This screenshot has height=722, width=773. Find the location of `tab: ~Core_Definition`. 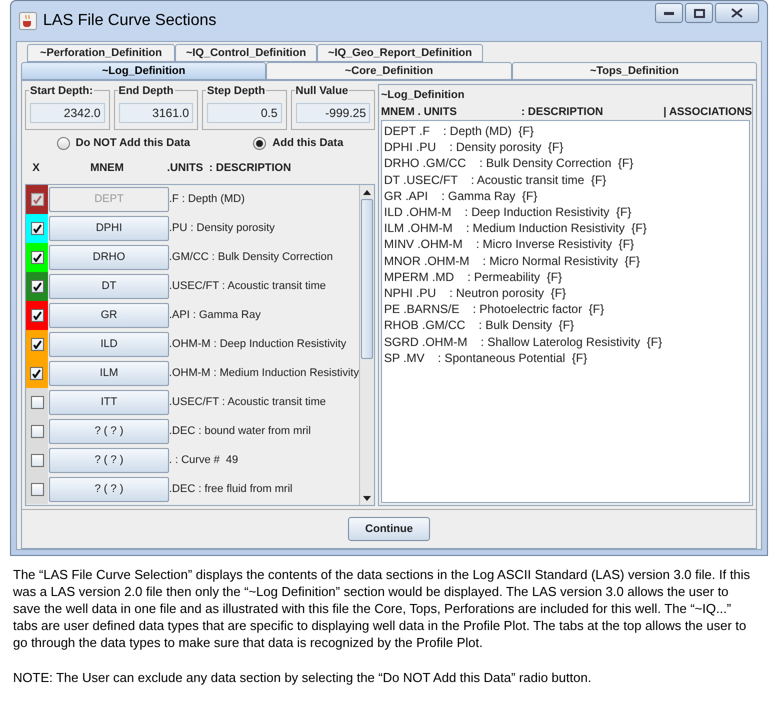

tab: ~Core_Definition is located at coordinates (389, 71).